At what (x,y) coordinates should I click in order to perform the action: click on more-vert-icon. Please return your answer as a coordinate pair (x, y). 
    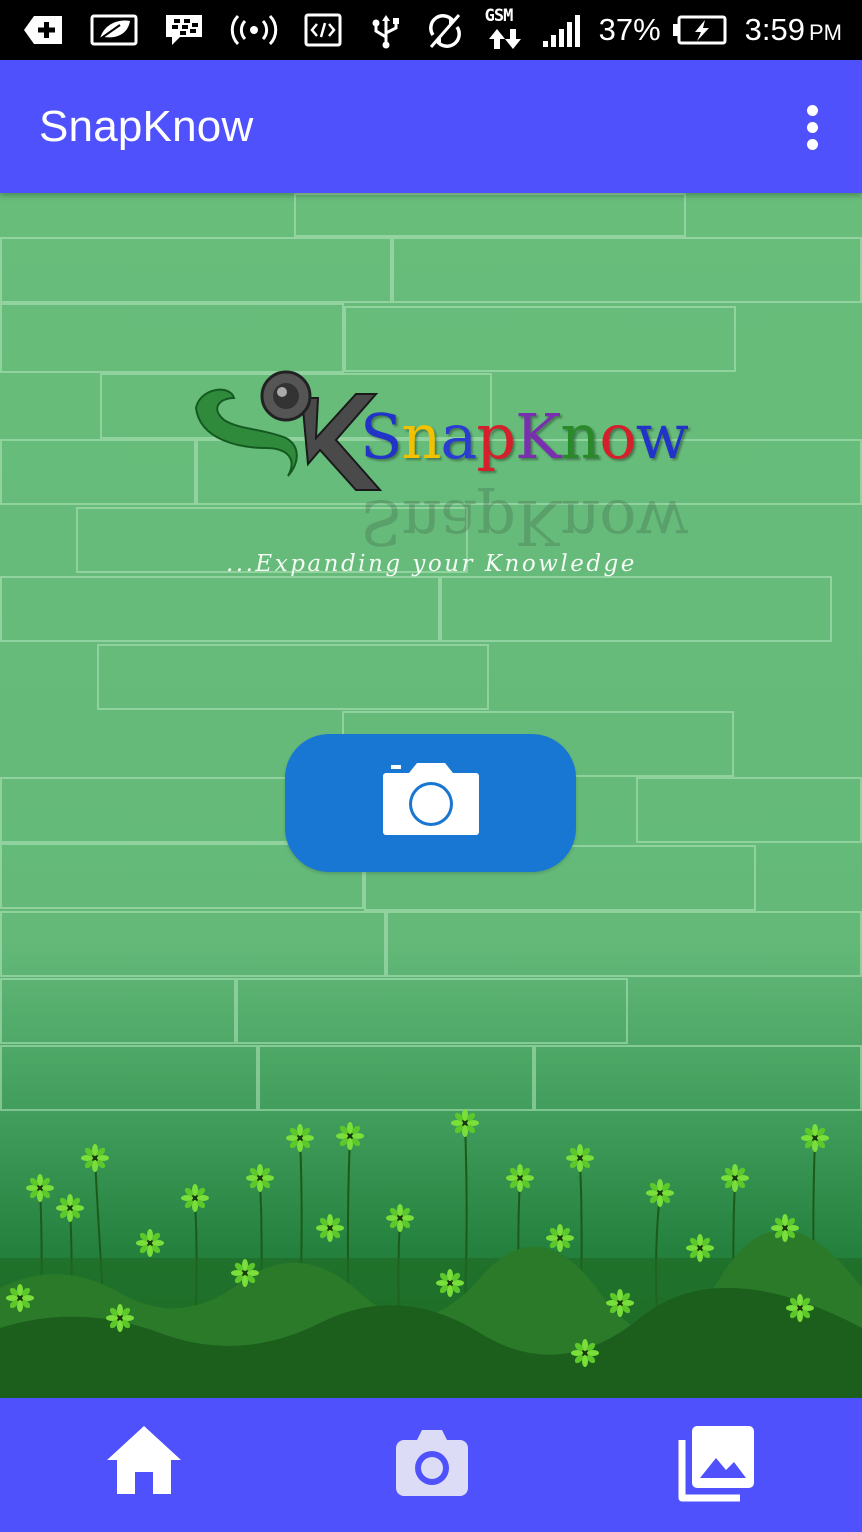
    Looking at the image, I should click on (813, 128).